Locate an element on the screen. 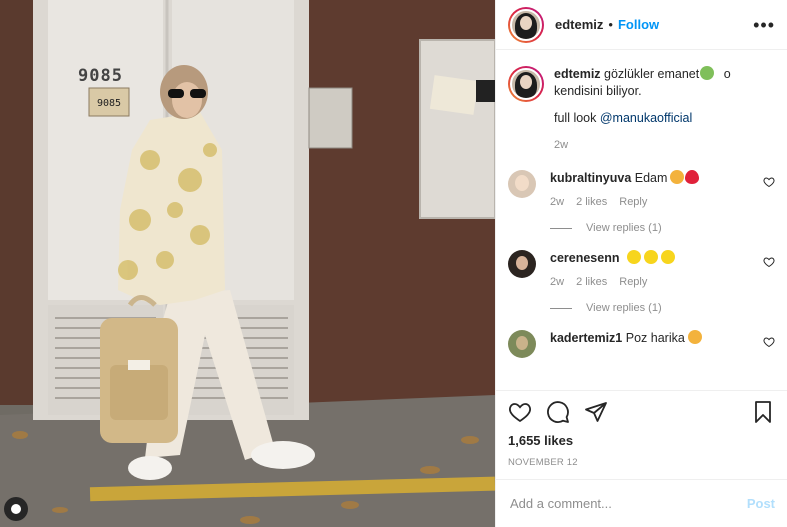 The width and height of the screenshot is (787, 527). add-comment-bar: Post is located at coordinates (641, 503).